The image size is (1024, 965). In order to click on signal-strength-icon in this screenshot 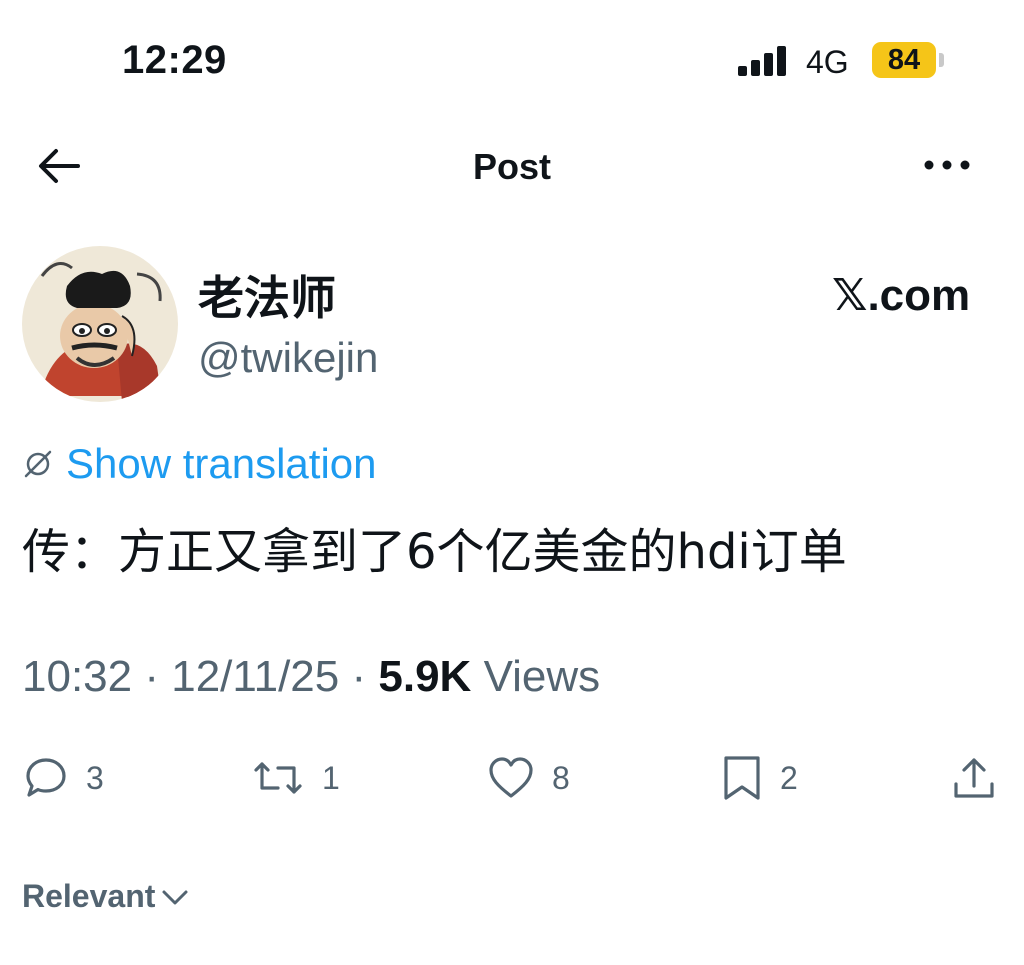, I will do `click(764, 60)`.